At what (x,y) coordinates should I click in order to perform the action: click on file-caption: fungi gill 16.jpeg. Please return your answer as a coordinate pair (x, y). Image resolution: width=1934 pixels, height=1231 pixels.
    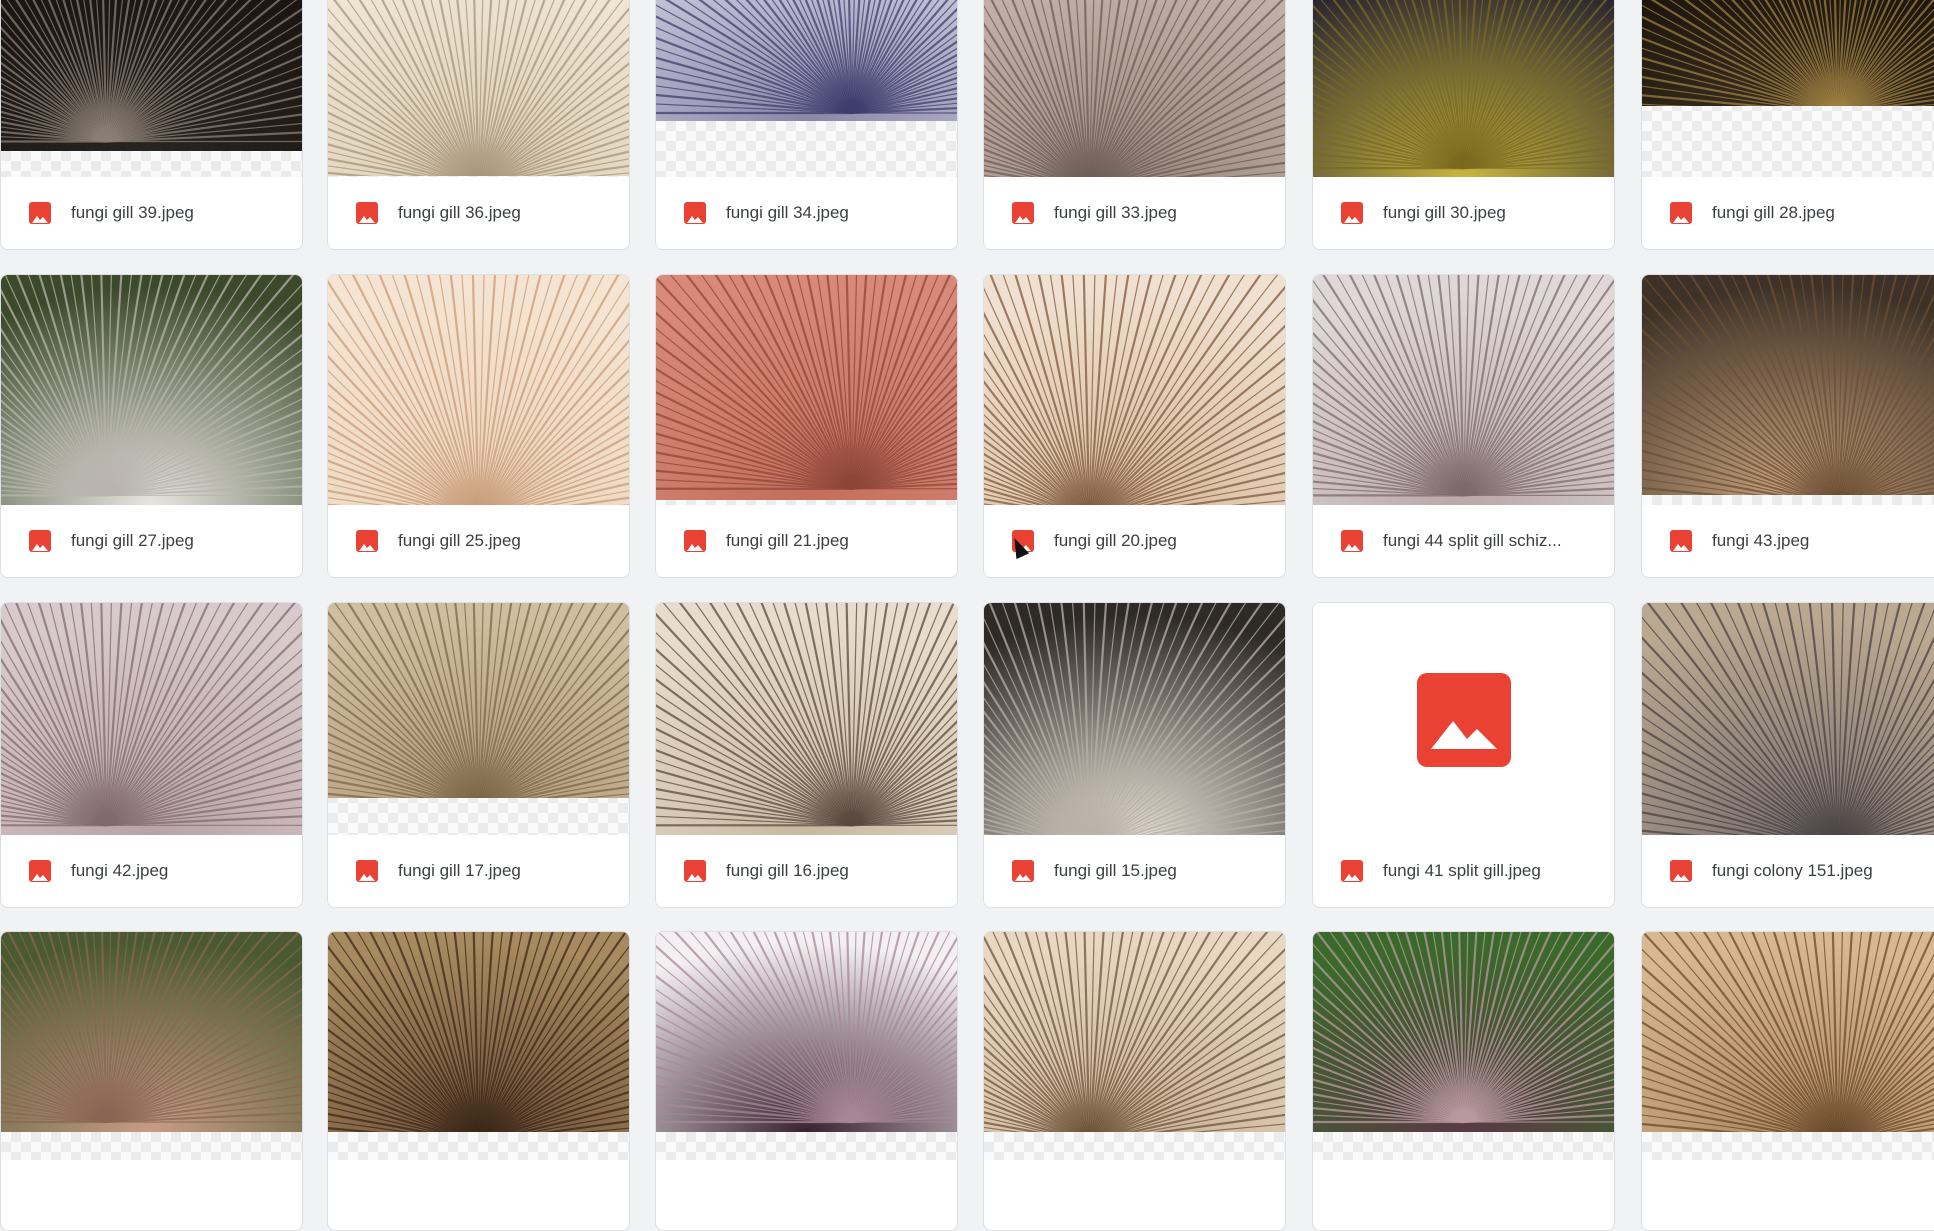
    Looking at the image, I should click on (806, 871).